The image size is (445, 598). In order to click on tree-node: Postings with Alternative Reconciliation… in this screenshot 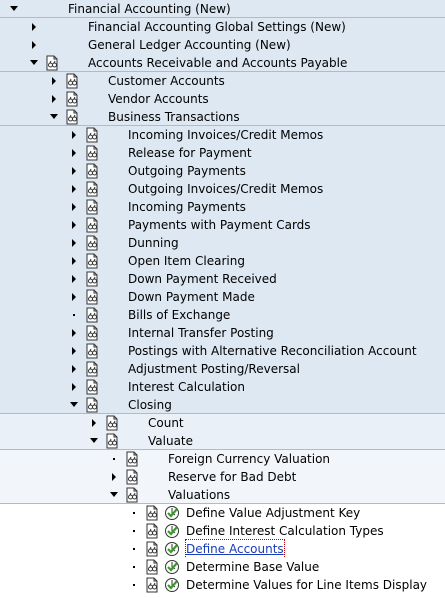, I will do `click(222, 351)`.